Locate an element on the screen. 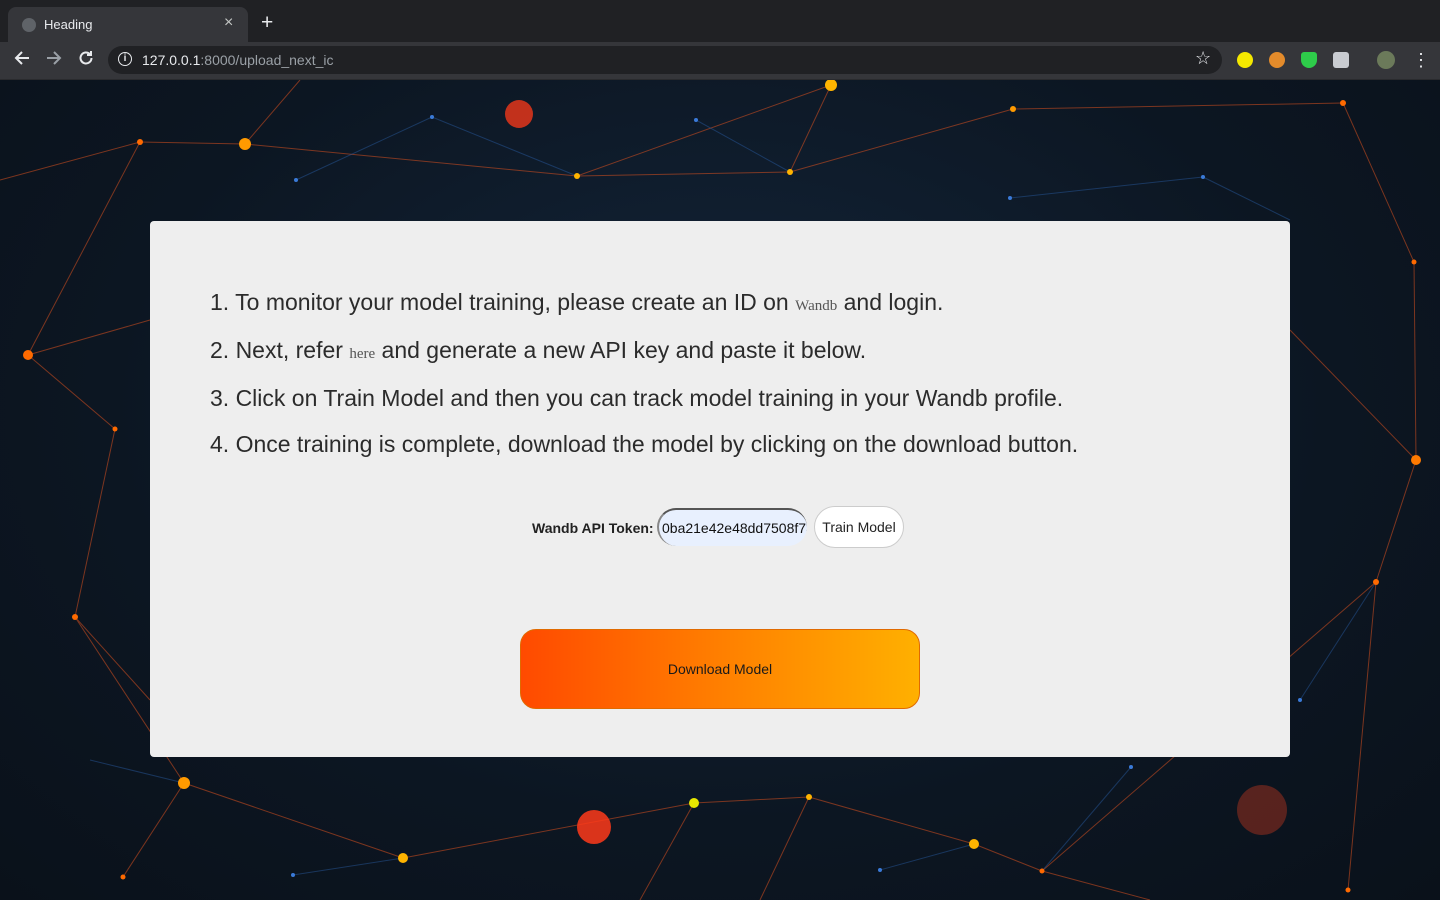  train-model-button: Train Model is located at coordinates (859, 527).